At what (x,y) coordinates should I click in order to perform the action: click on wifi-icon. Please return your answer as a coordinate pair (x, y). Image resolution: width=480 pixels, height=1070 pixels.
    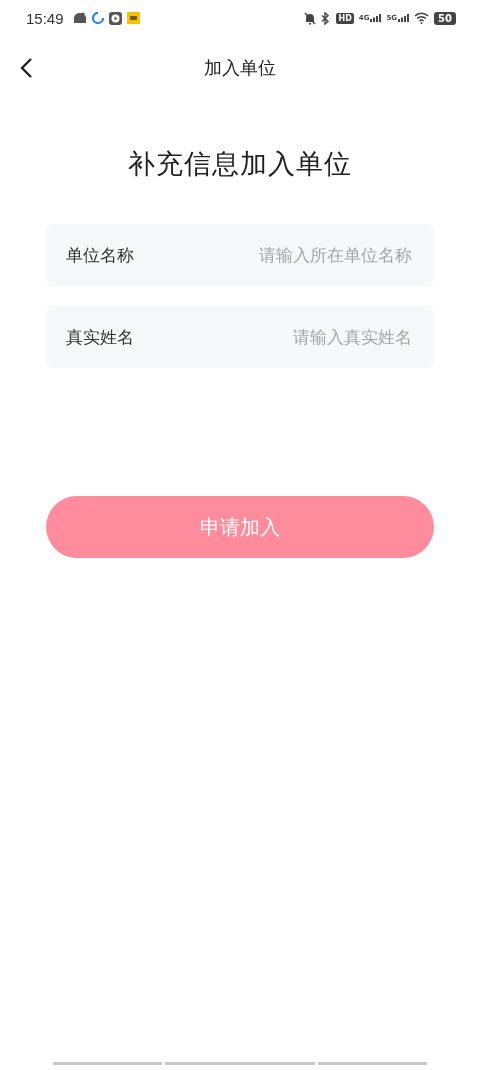
    Looking at the image, I should click on (422, 18).